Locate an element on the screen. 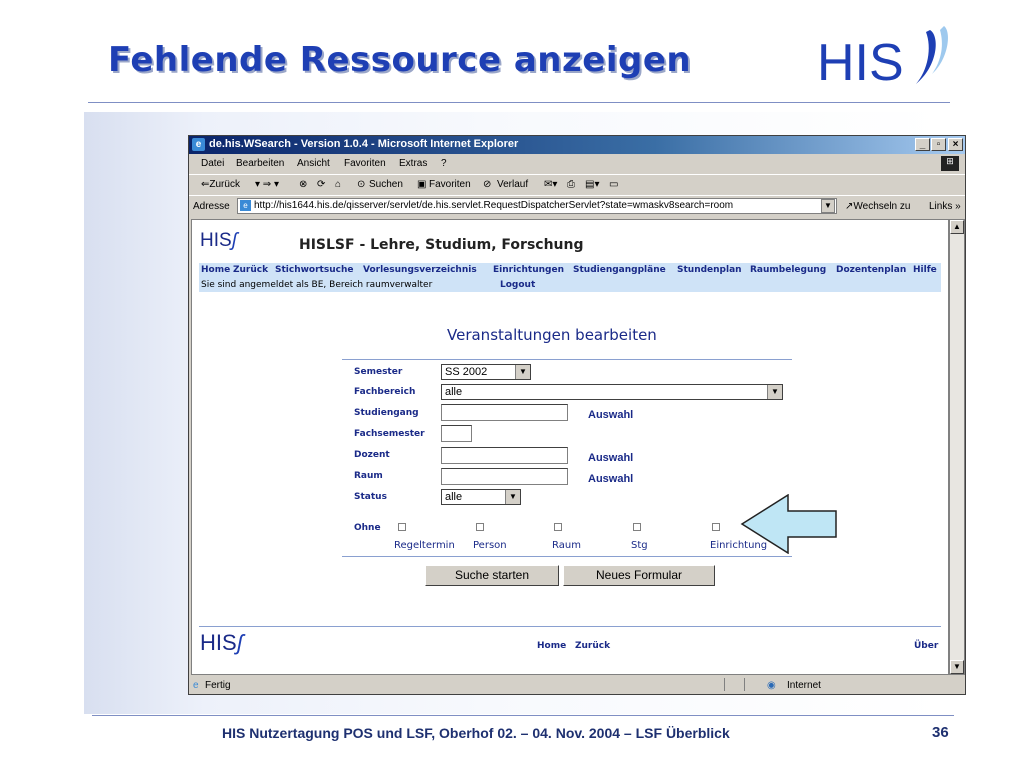 This screenshot has height=768, width=1024. his-logo-text: HIS is located at coordinates (860, 63).